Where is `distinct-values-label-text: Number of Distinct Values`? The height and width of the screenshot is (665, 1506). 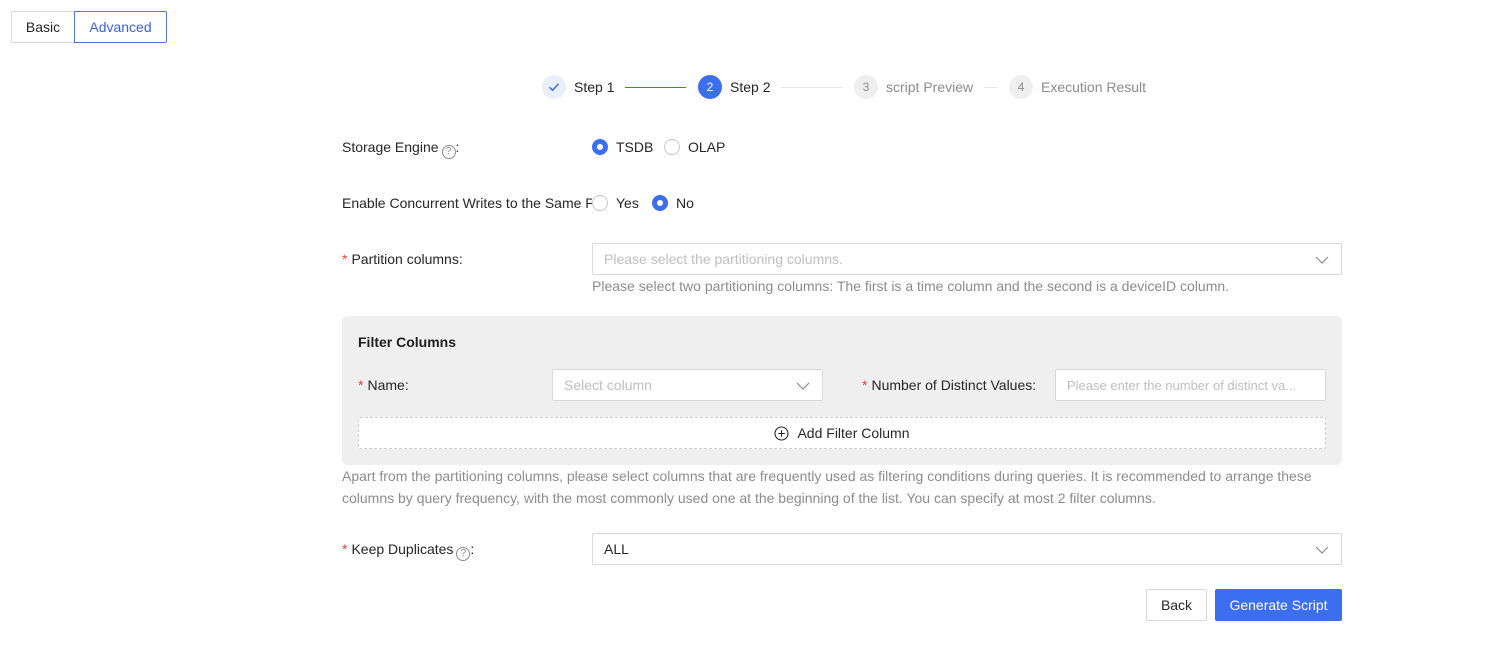
distinct-values-label-text: Number of Distinct Values is located at coordinates (952, 385).